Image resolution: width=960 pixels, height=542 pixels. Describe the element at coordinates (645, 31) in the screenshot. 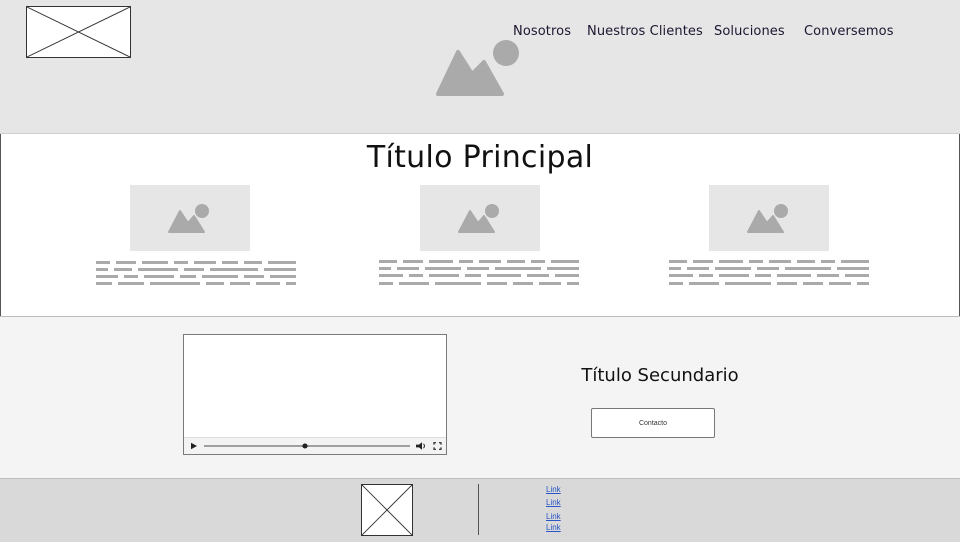

I see `nav-item-nuestros-clientes: Nuestros Clientes` at that location.